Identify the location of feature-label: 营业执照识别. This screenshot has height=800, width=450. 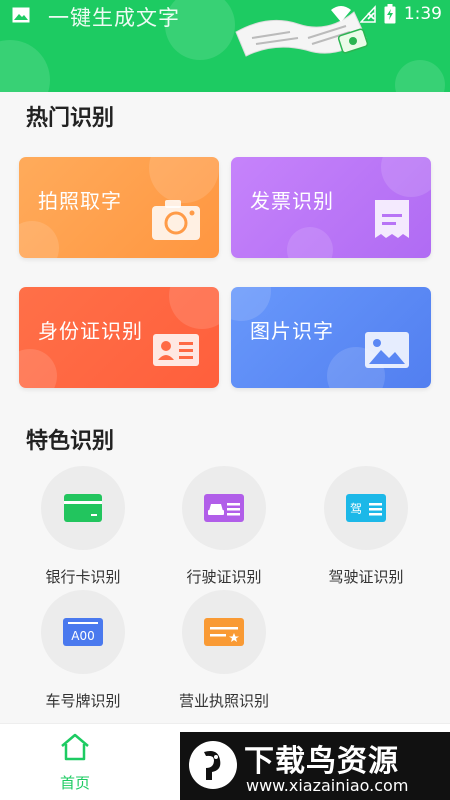
(223, 701).